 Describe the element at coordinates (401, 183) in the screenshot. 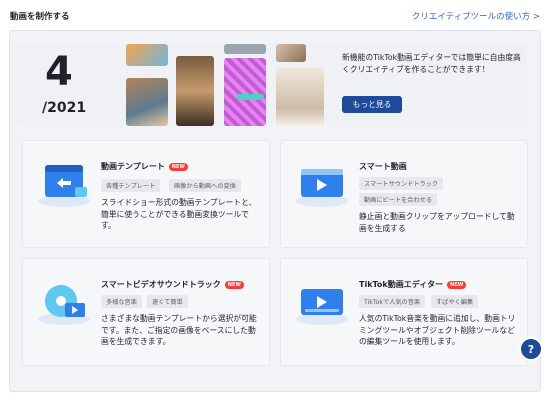

I see `feature-tag: スマートサウンドトラック` at that location.